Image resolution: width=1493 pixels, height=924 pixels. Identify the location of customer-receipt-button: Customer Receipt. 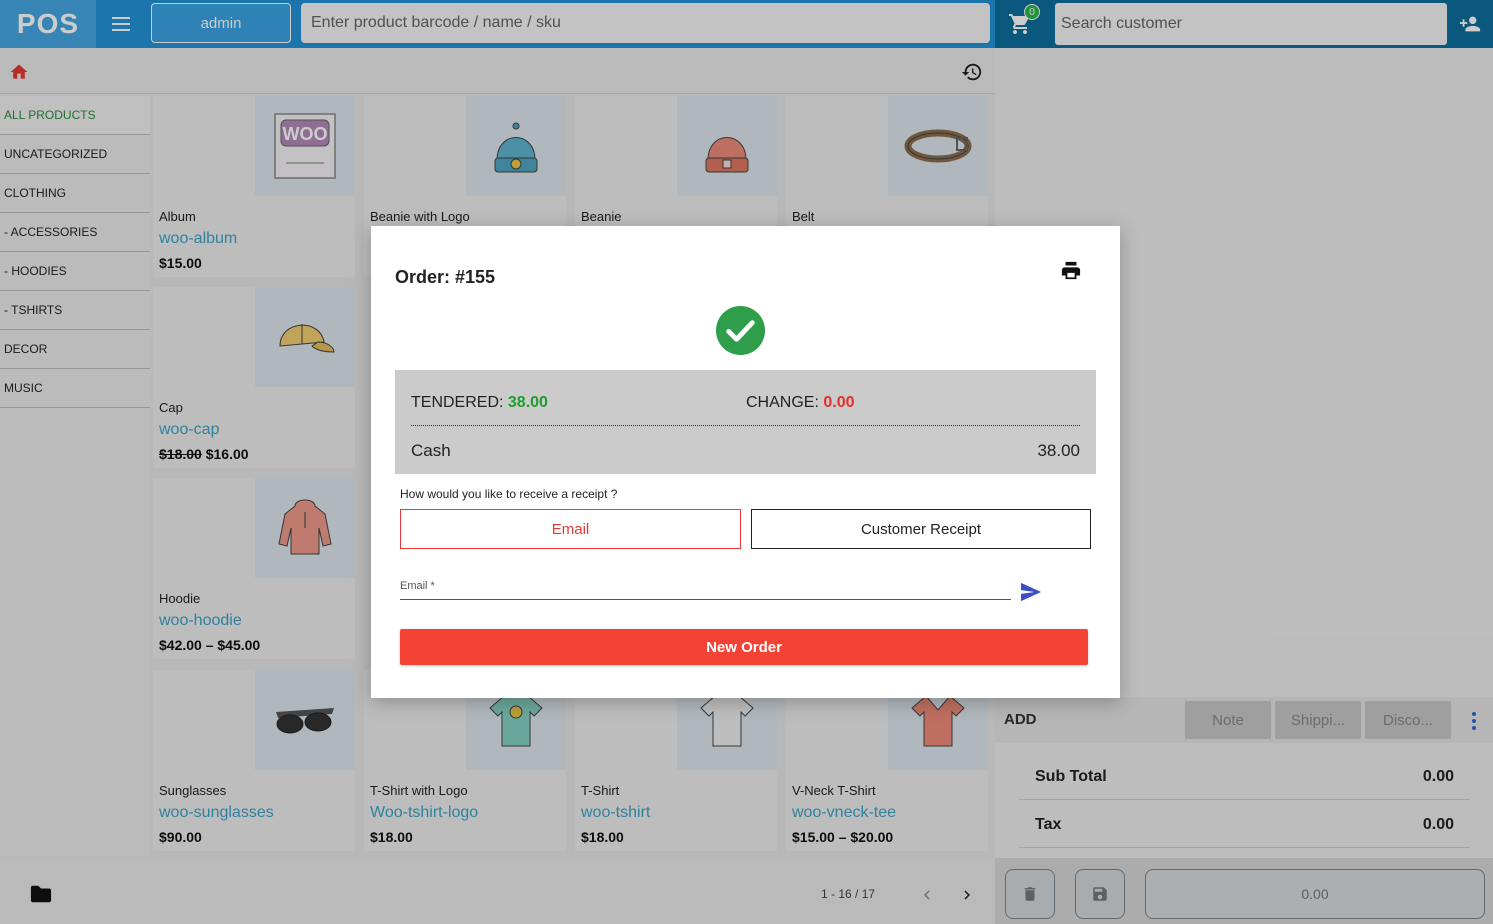
(921, 529).